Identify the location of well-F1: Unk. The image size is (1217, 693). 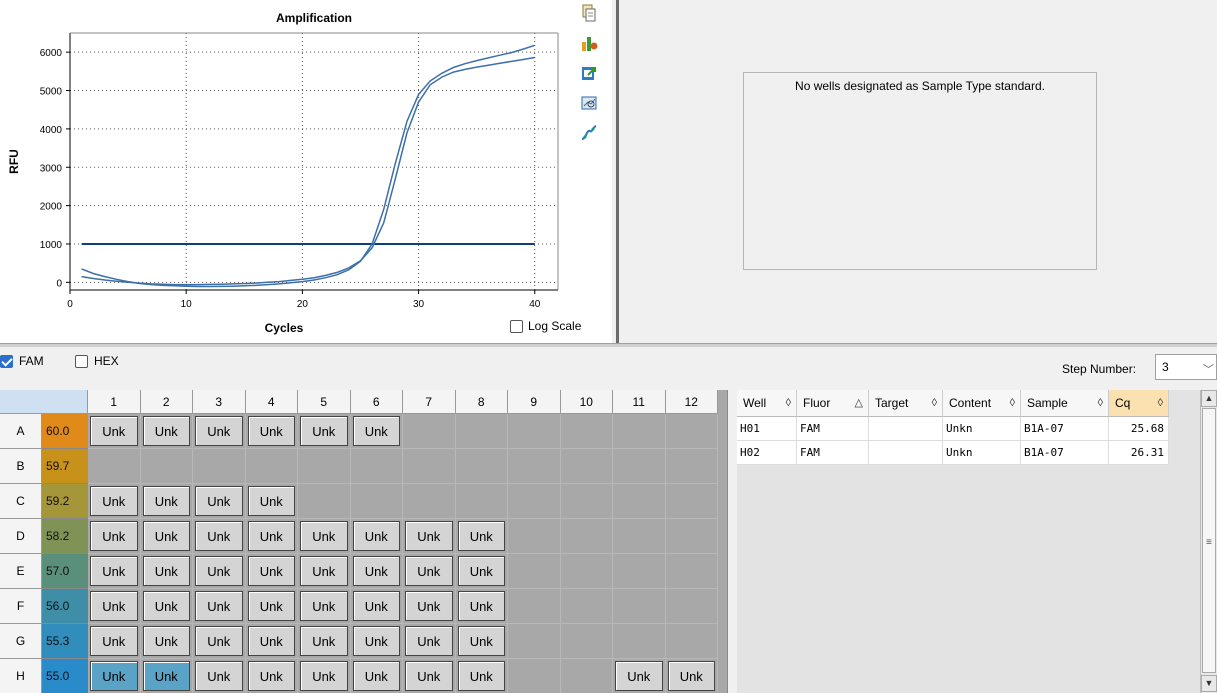
(114, 606).